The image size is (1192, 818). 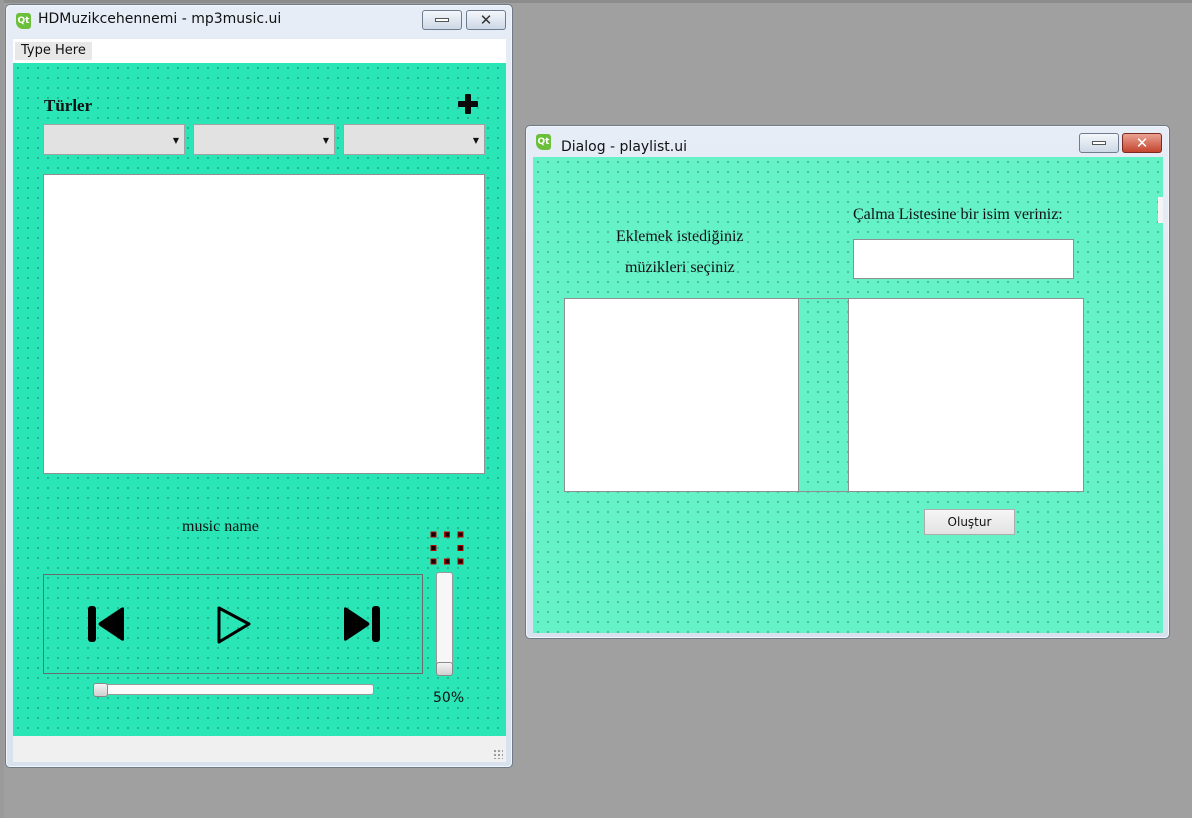 I want to click on list-separator, so click(x=823, y=395).